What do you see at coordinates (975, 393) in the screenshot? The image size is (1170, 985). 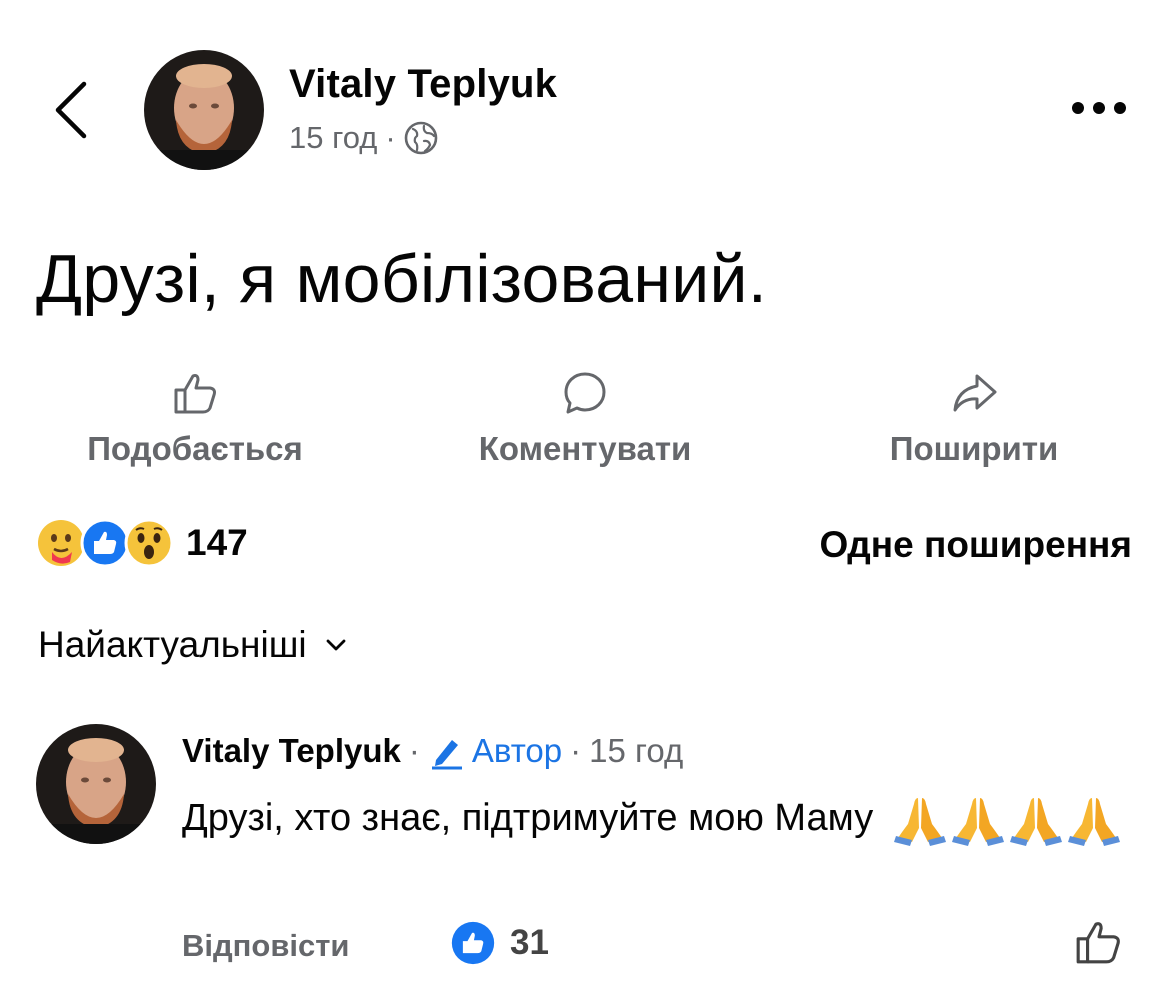 I see `share-arrow-icon` at bounding box center [975, 393].